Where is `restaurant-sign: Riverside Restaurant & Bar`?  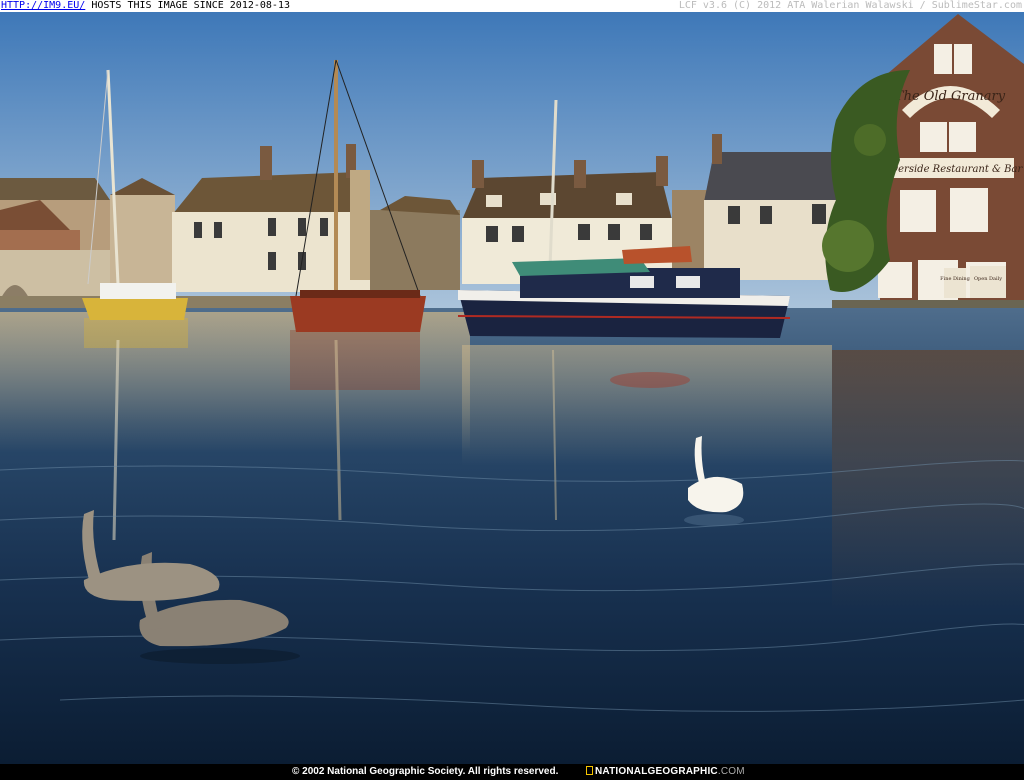 restaurant-sign: Riverside Restaurant & Bar is located at coordinates (952, 169).